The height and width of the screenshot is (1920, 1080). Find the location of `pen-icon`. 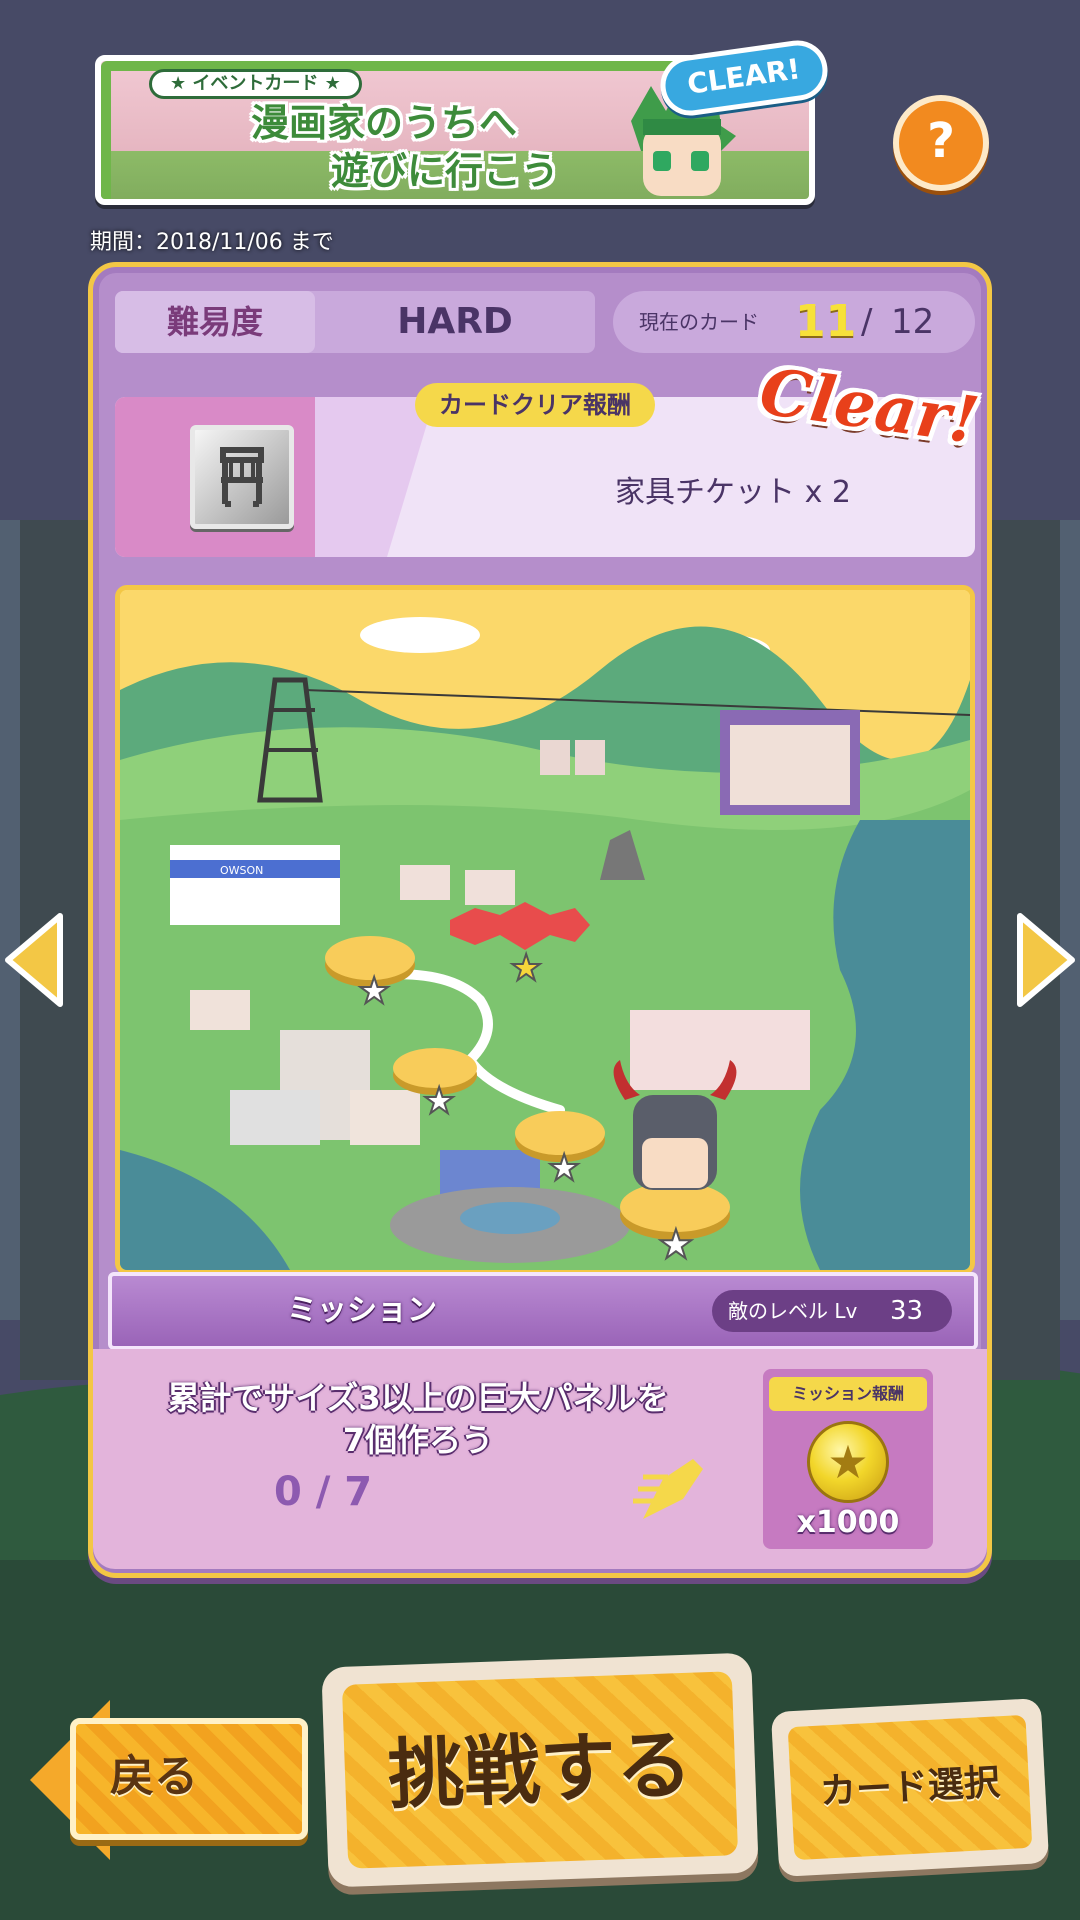

pen-icon is located at coordinates (668, 1489).